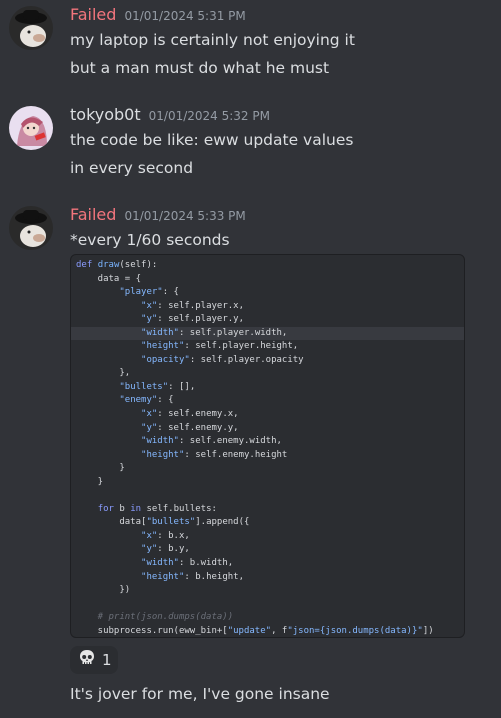 Image resolution: width=501 pixels, height=718 pixels. What do you see at coordinates (165, 535) in the screenshot?
I see `code-line: "x": b.x,` at bounding box center [165, 535].